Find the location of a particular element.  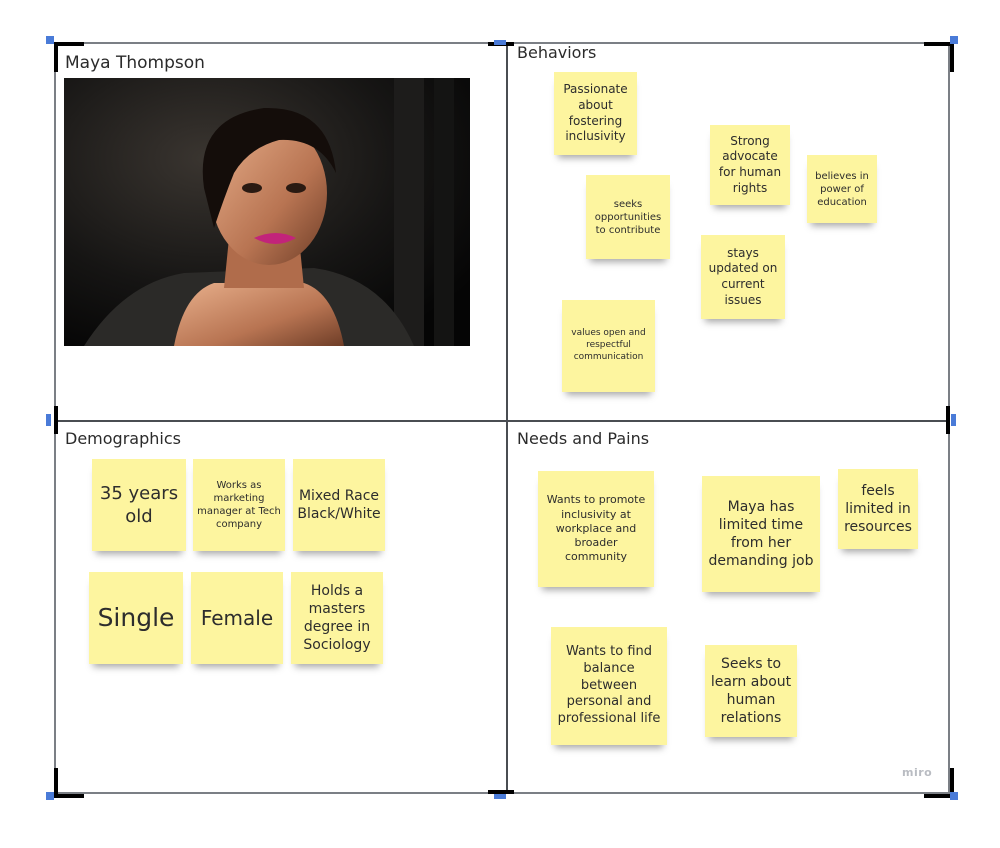

sticky-note: believes in power of education is located at coordinates (842, 189).